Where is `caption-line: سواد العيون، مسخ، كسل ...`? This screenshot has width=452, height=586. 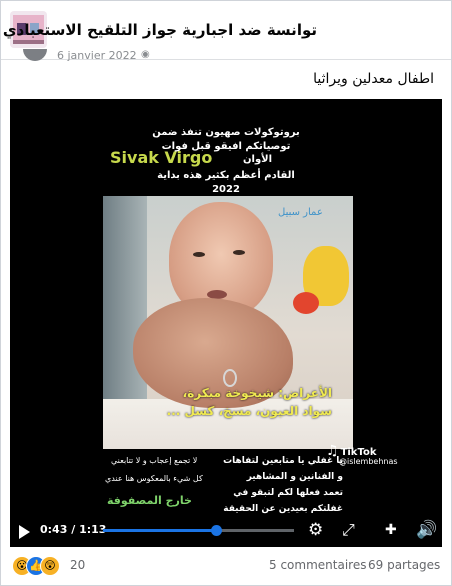
caption-line: سواد العيون، مسخ، كسل ... is located at coordinates (249, 411).